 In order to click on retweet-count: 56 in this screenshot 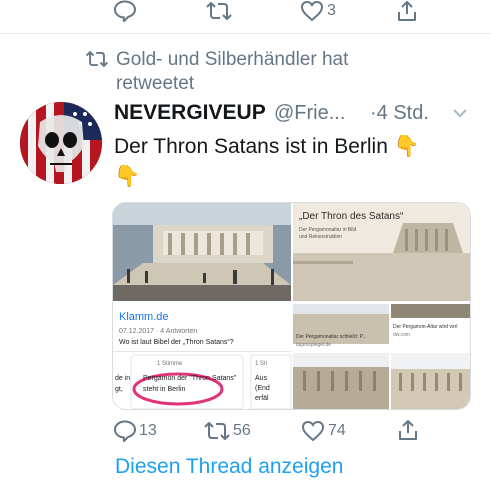, I will do `click(242, 430)`.